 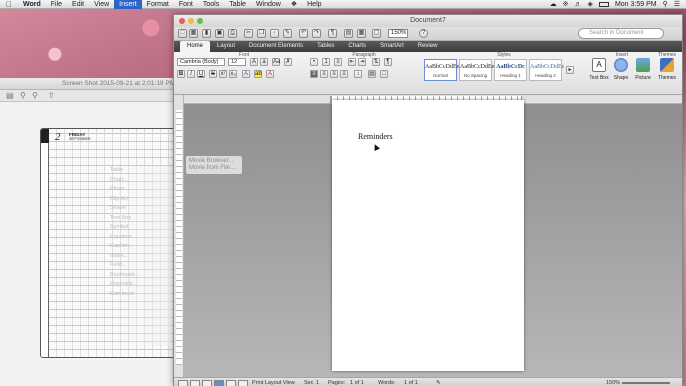 I want to click on close-icon, so click(x=182, y=21).